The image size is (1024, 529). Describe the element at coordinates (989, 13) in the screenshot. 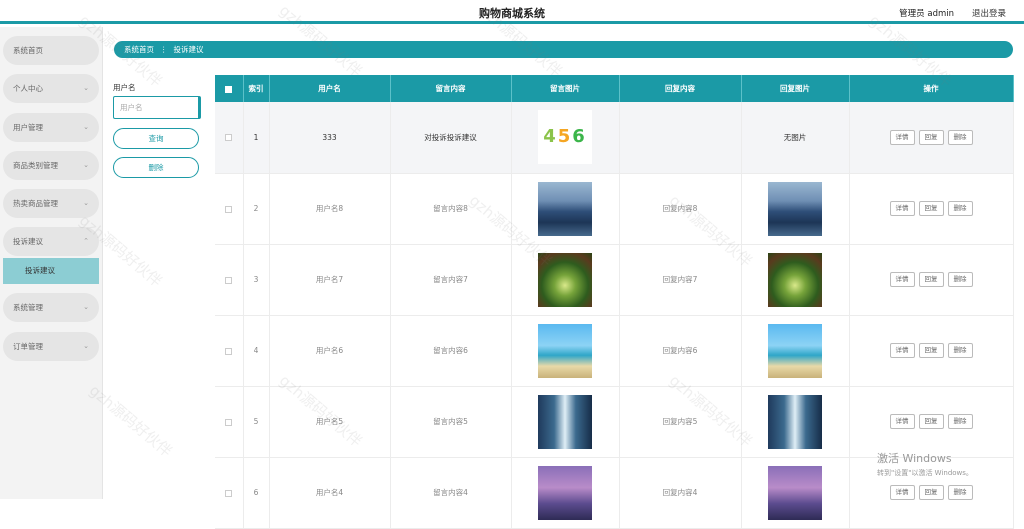

I see `logout-link: 退出登录` at that location.